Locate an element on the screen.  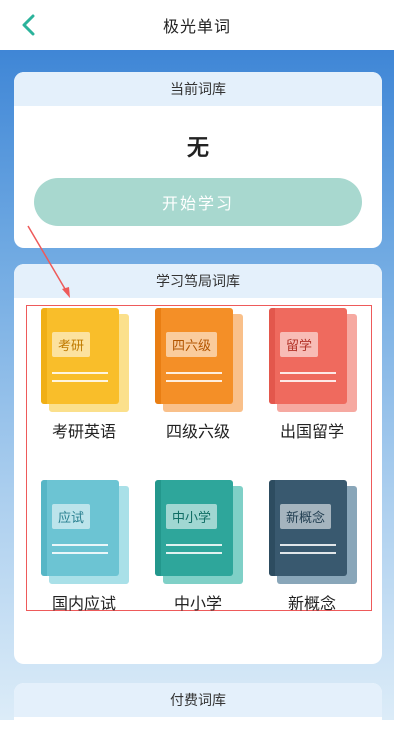
book-tag: 四六级 is located at coordinates (192, 344).